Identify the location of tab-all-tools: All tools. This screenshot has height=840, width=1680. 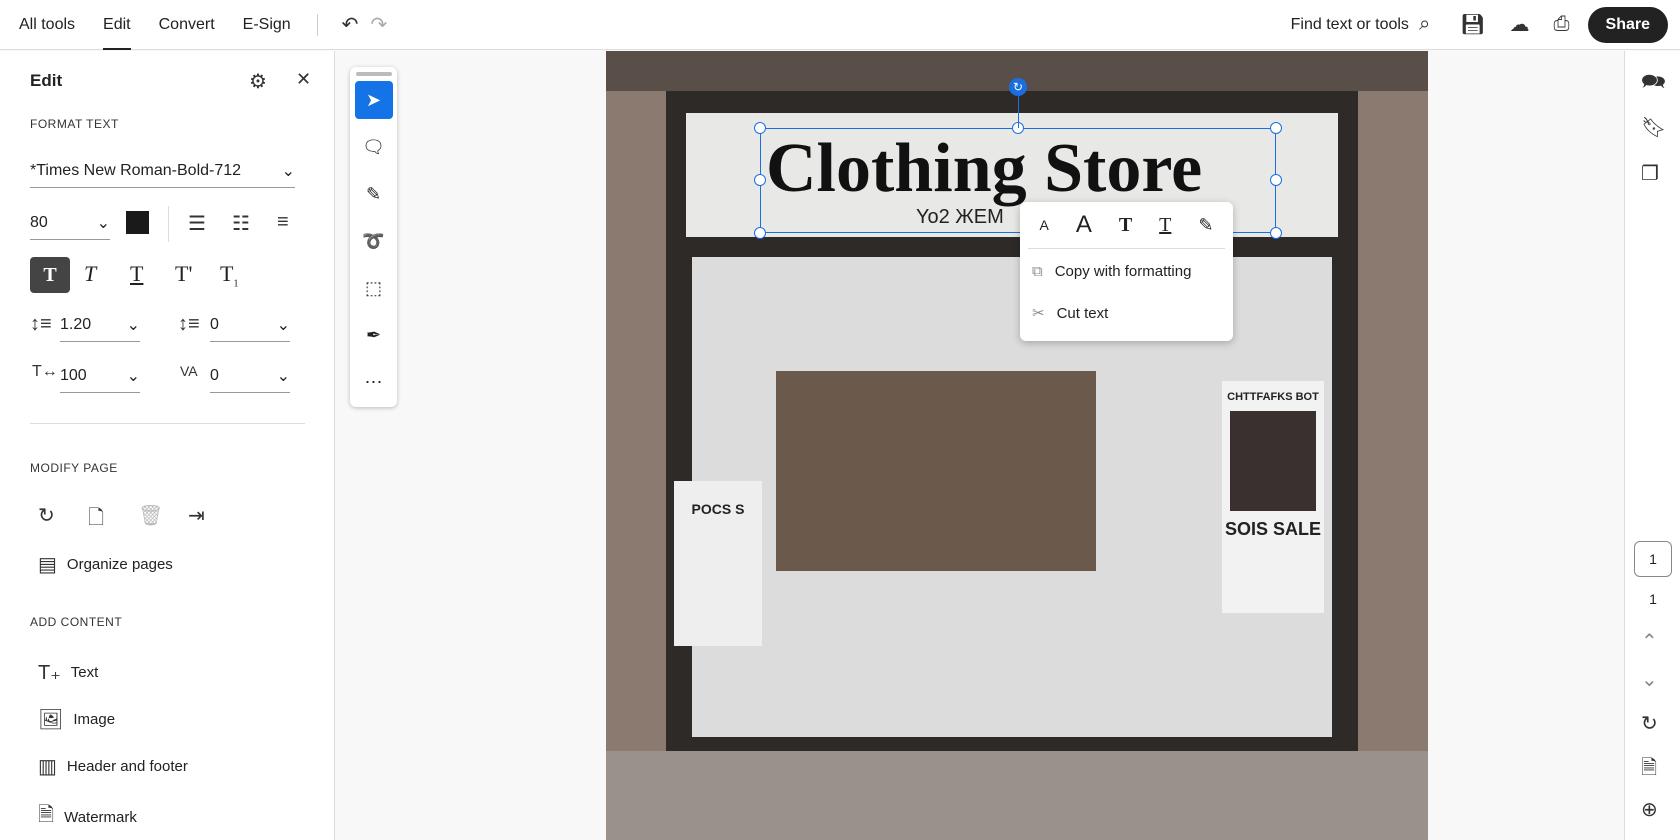
(47, 25).